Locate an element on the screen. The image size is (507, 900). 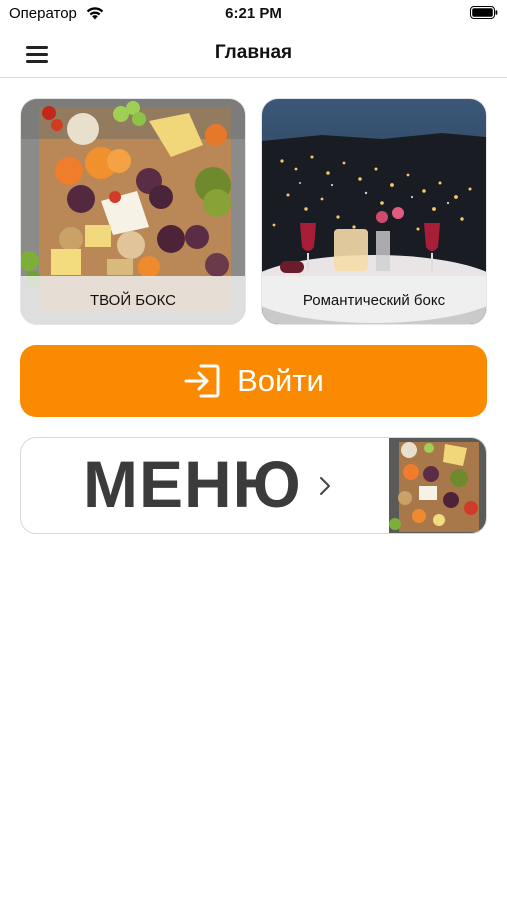
clock-time: 6:21 PM is located at coordinates (253, 13).